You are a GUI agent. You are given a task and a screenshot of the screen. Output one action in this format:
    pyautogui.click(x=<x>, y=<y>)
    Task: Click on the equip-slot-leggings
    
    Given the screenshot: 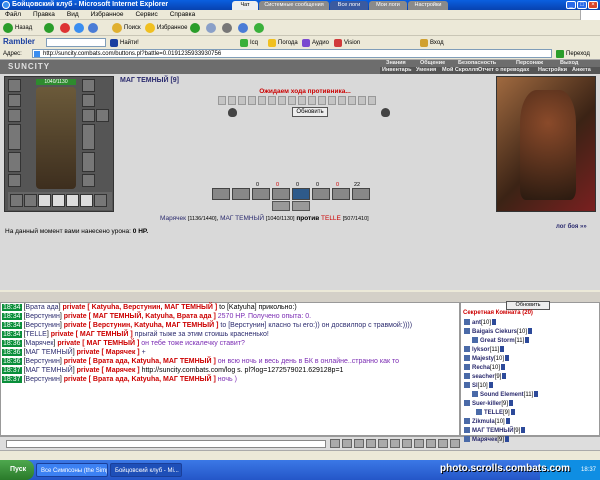 What is the action you would take?
    pyautogui.click(x=88, y=162)
    